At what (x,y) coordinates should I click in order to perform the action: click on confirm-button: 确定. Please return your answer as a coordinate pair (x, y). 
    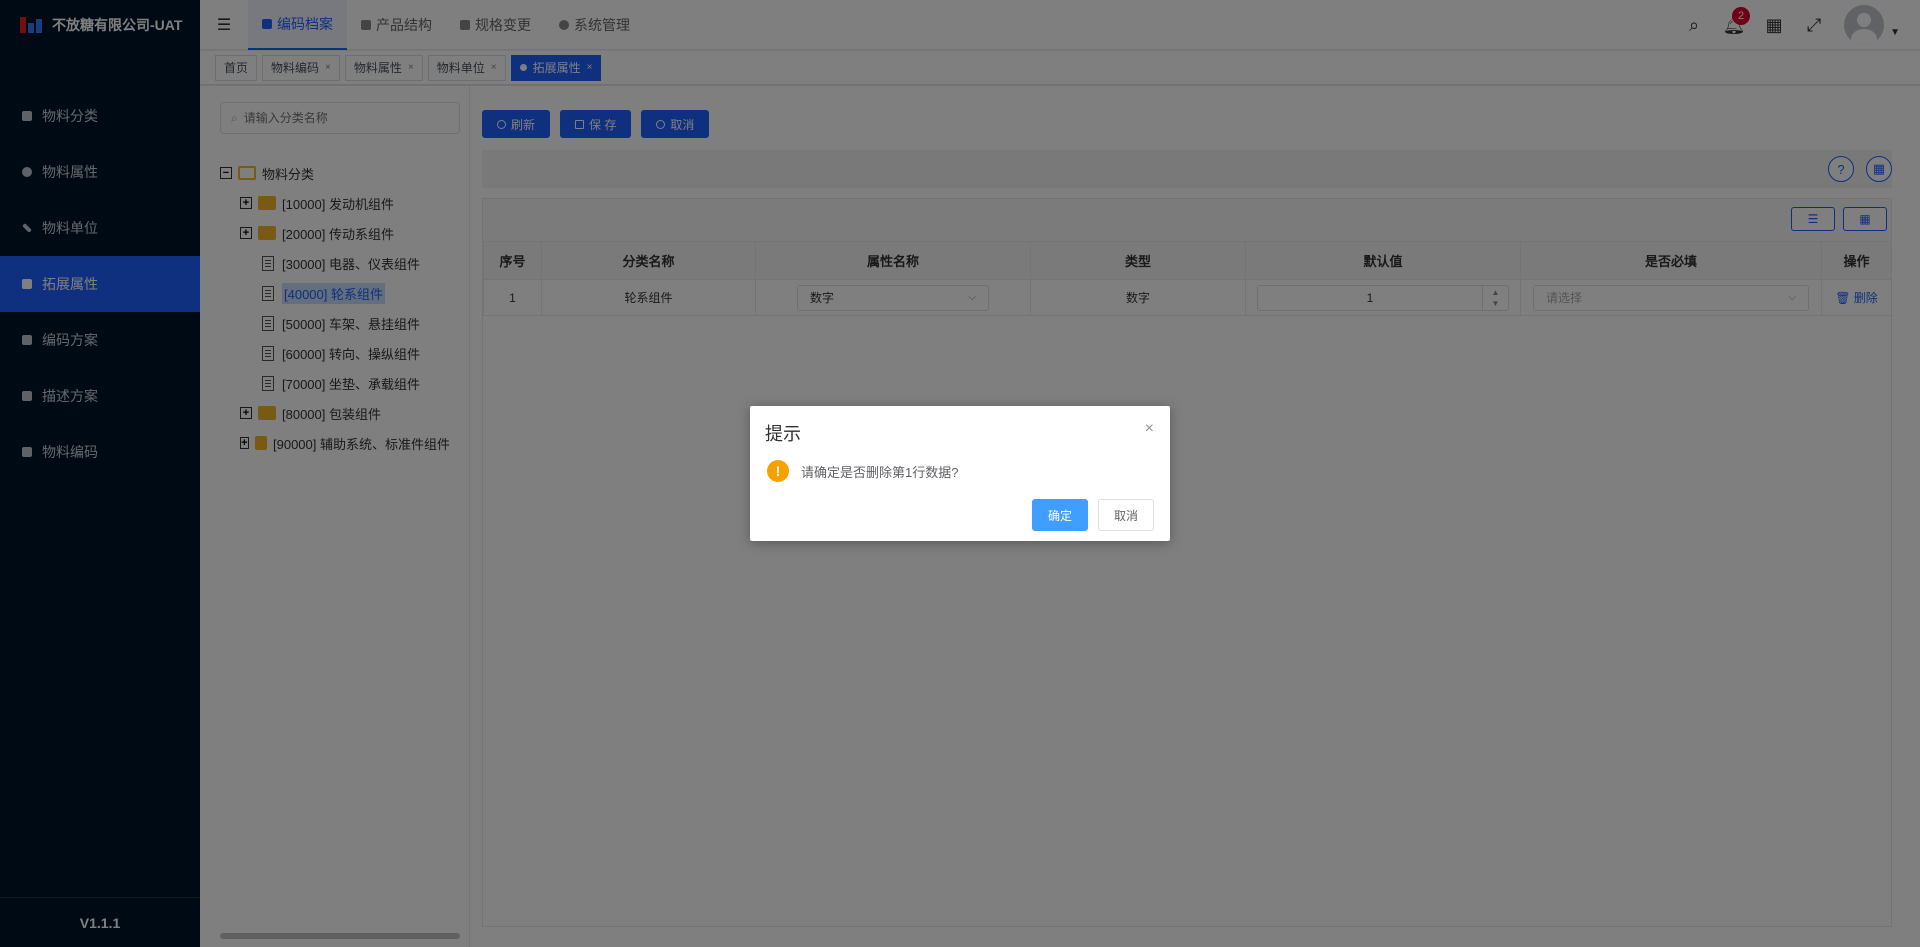
    Looking at the image, I should click on (1060, 515).